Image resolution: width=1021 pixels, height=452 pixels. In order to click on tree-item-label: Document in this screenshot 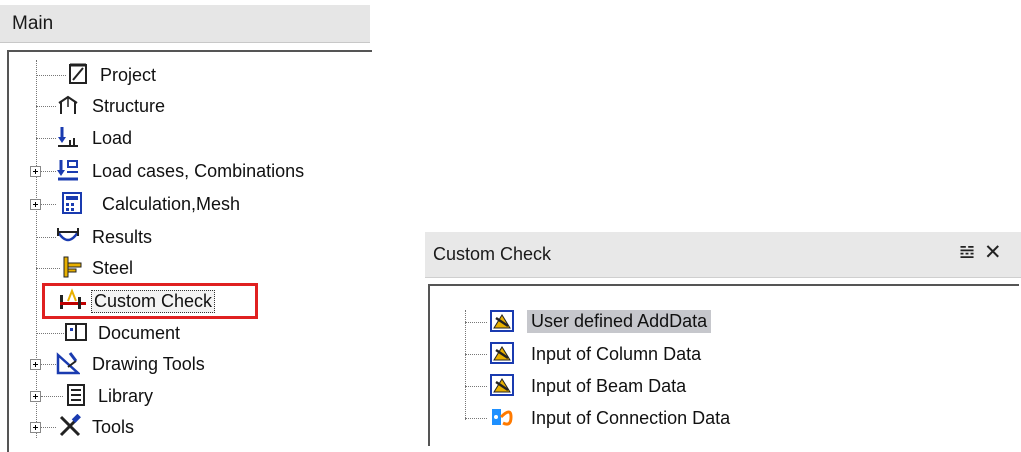, I will do `click(139, 333)`.